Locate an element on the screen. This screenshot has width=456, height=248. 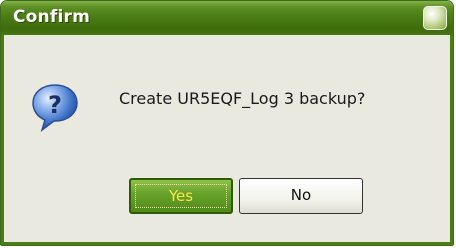
dialog-message: Create UR5EQF_Log 3 backup? is located at coordinates (242, 98).